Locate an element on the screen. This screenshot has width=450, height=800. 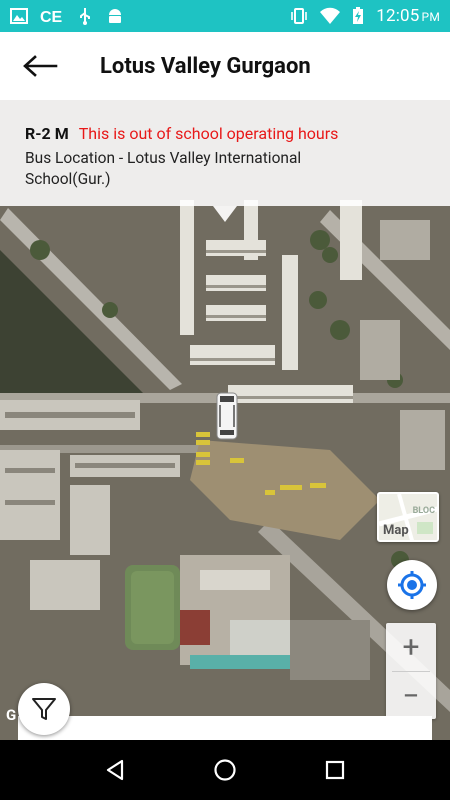
bus-marker-icon is located at coordinates (227, 416).